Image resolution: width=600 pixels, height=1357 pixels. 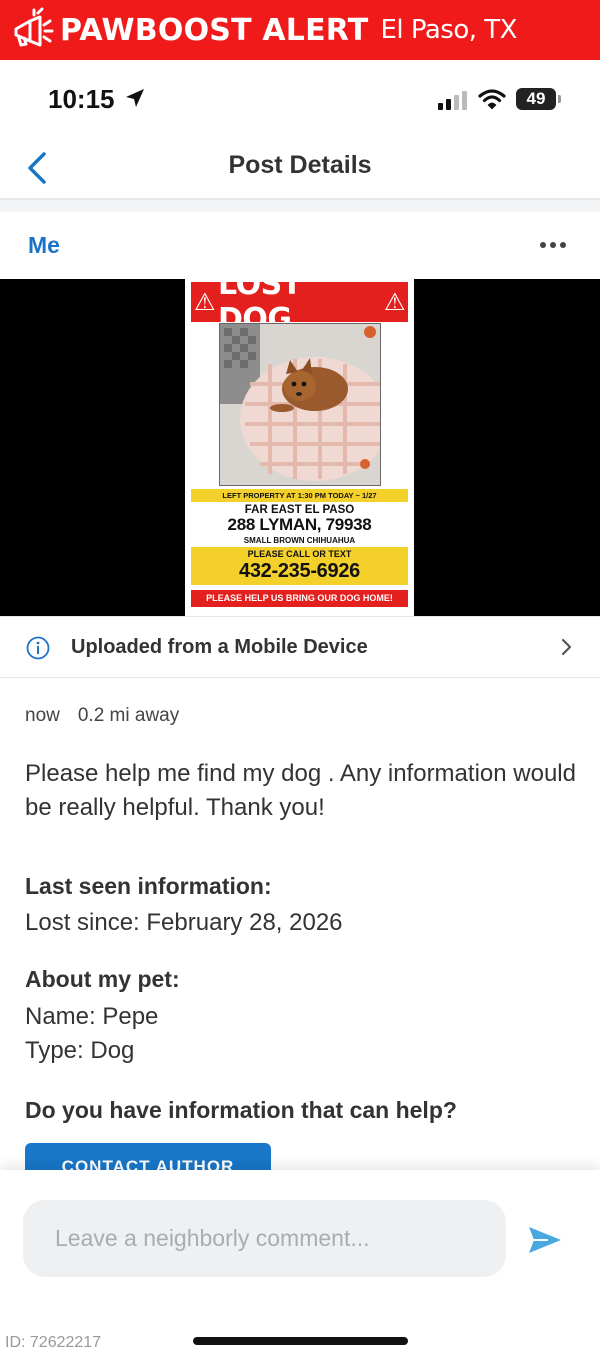 What do you see at coordinates (492, 99) in the screenshot?
I see `wifi-icon` at bounding box center [492, 99].